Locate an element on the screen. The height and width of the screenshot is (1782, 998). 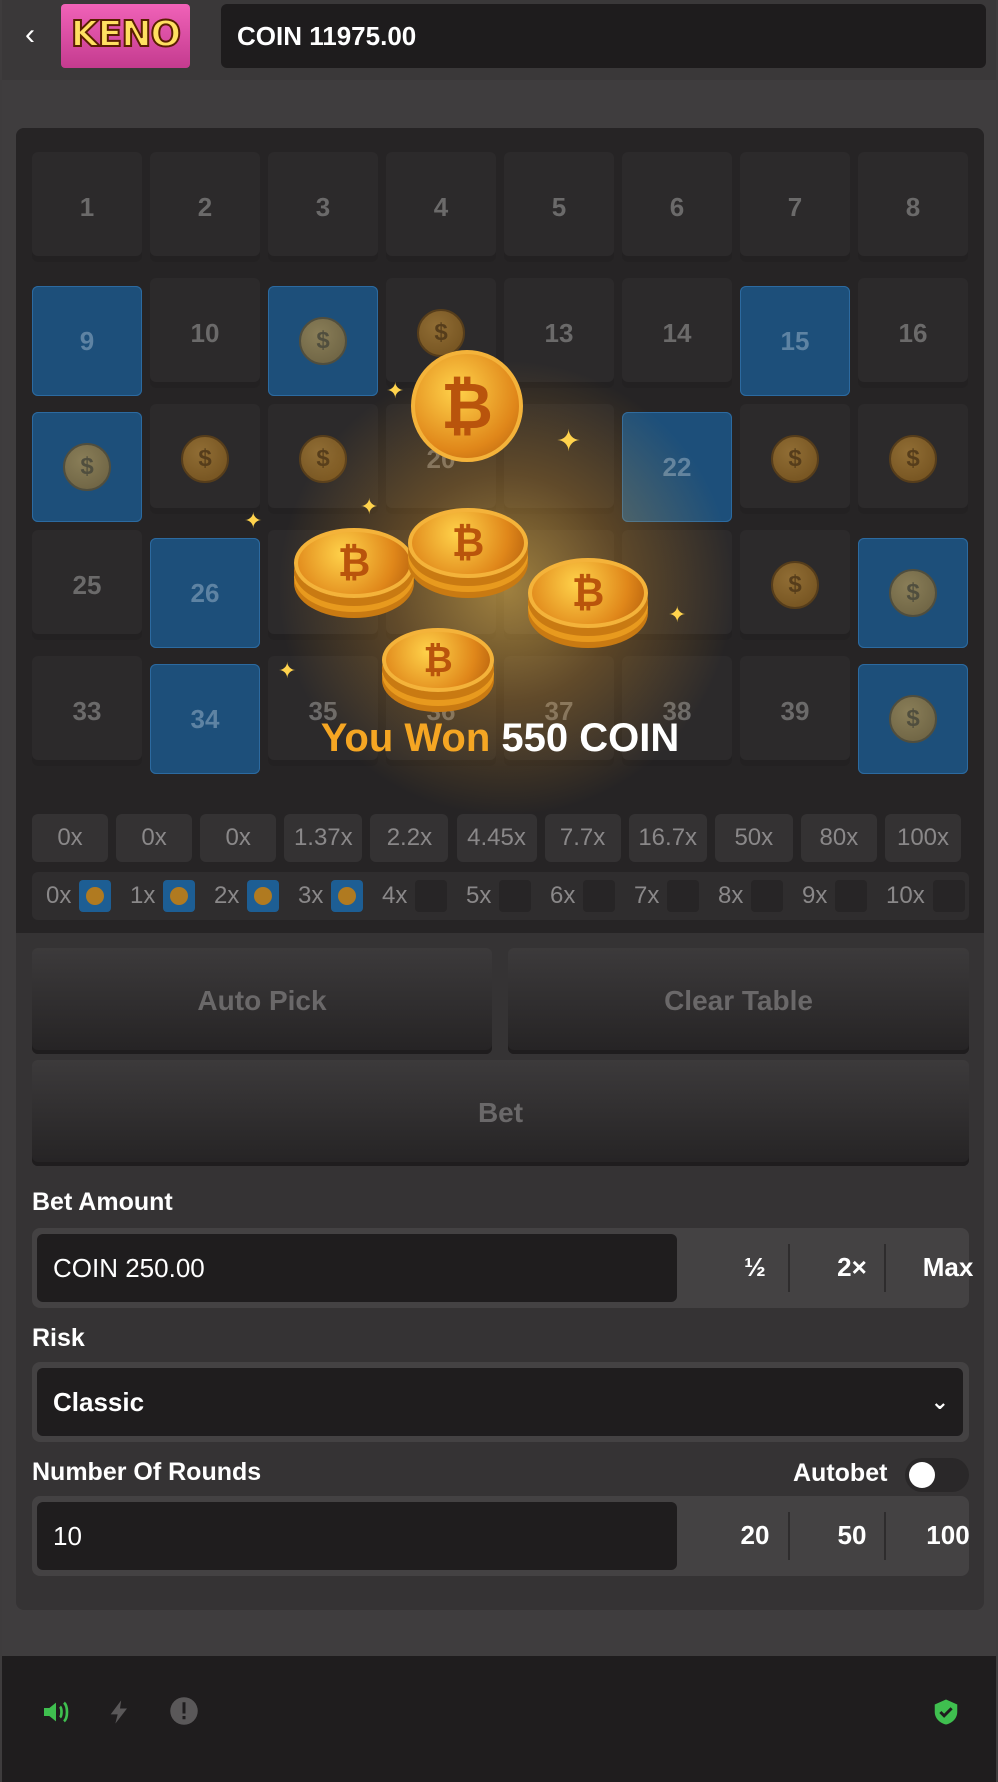
tile-number: 6 is located at coordinates (677, 206).